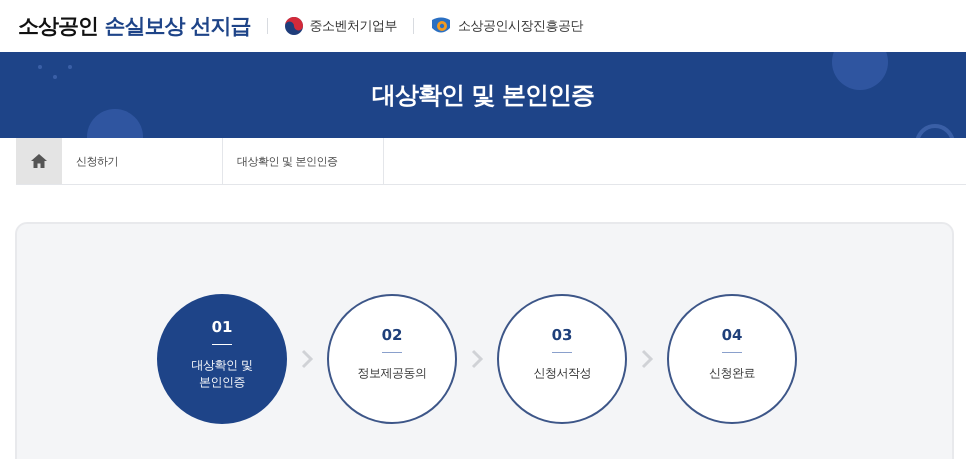  I want to click on step-number: 04, so click(732, 335).